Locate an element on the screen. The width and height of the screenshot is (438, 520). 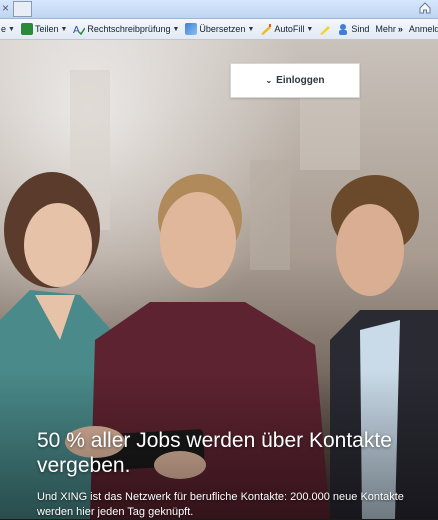
toolbar-item-translate: Übersetzen ▼ is located at coordinates (219, 29).